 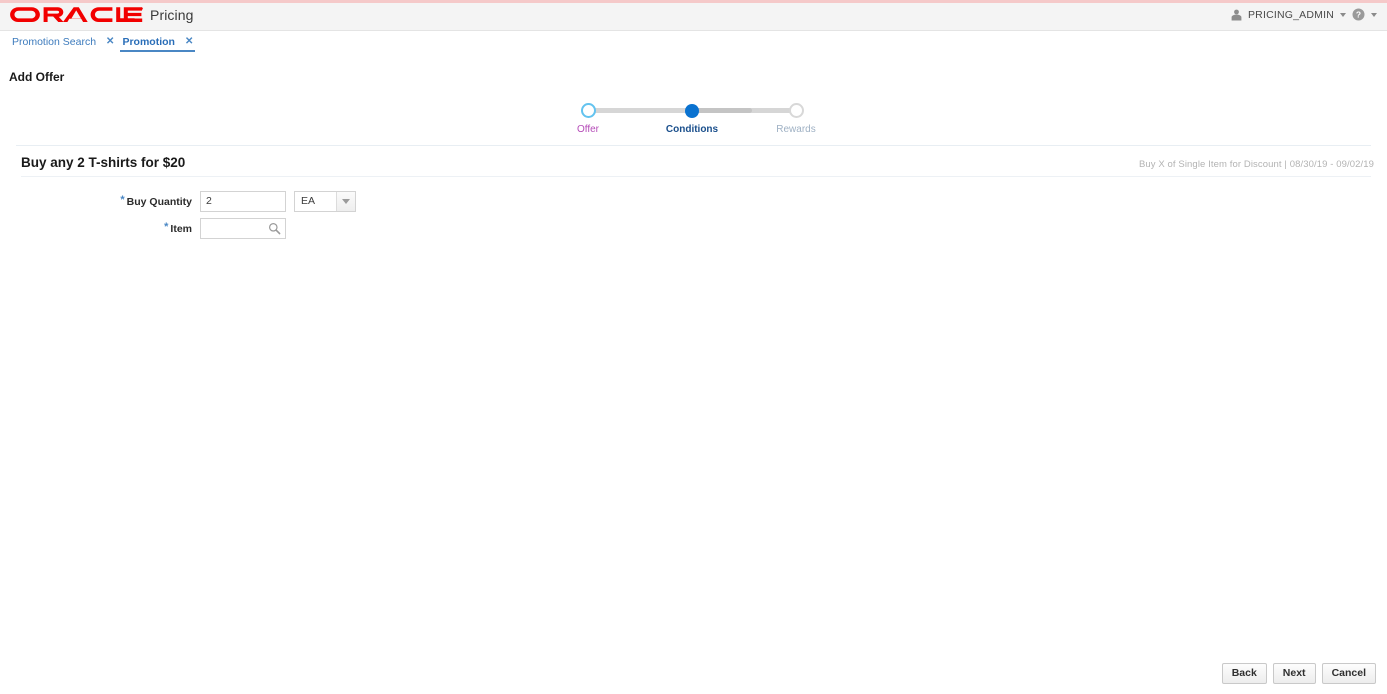 What do you see at coordinates (232, 228) in the screenshot?
I see `item-input` at bounding box center [232, 228].